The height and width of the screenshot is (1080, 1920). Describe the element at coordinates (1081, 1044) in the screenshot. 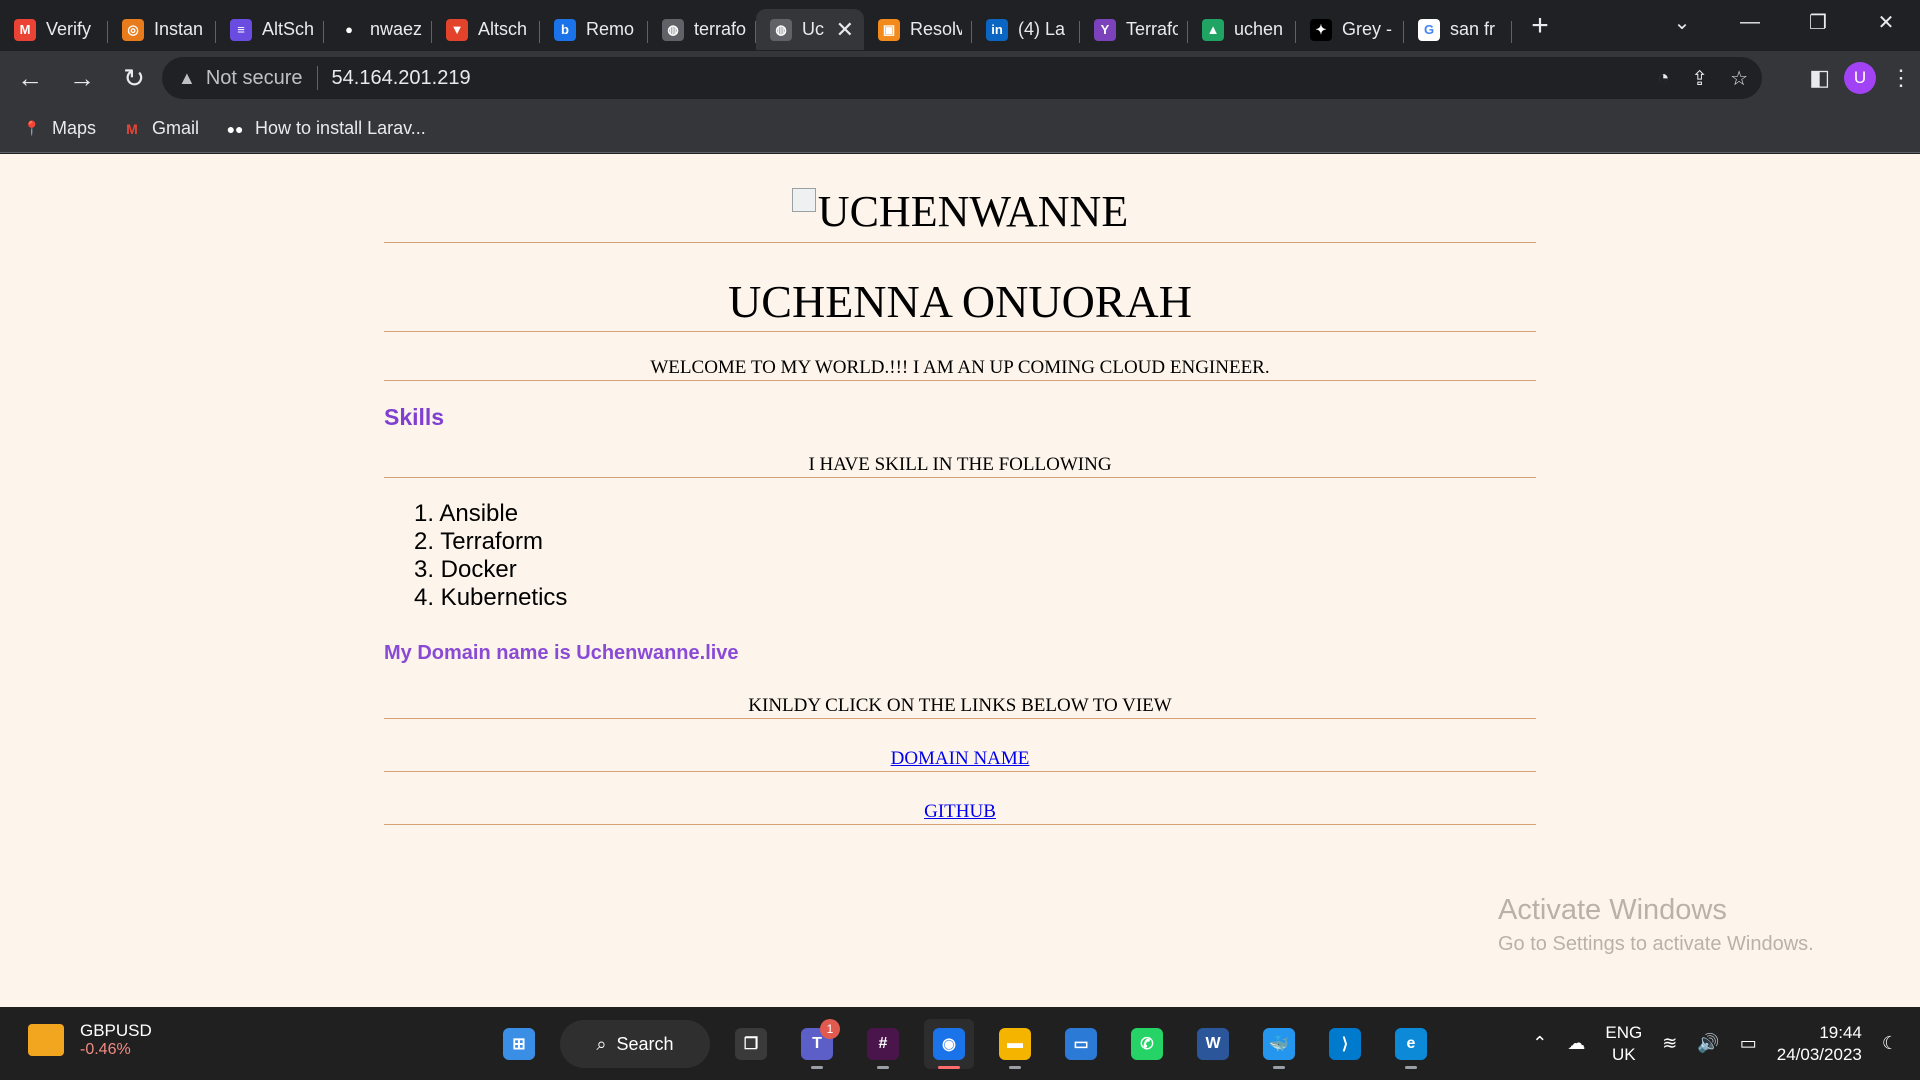

I see `taskbar-app: ▭` at that location.